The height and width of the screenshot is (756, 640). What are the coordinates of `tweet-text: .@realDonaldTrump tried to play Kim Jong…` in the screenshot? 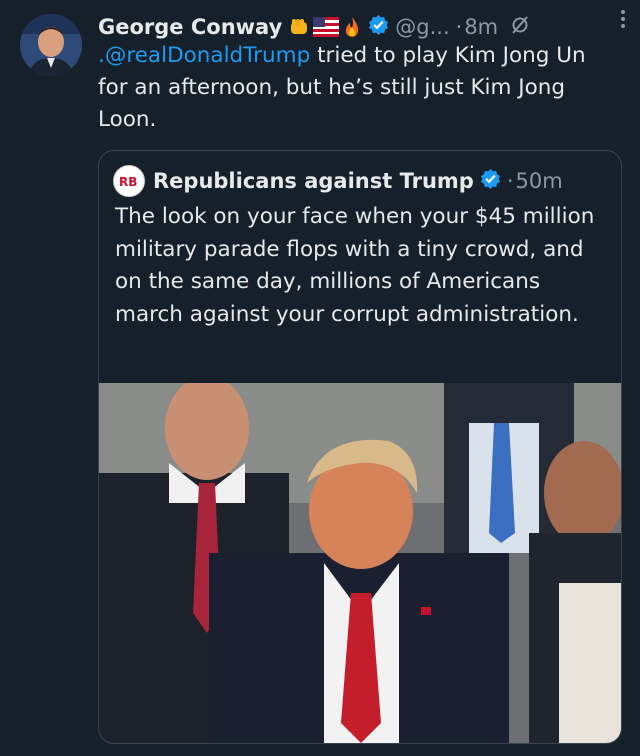 It's located at (358, 88).